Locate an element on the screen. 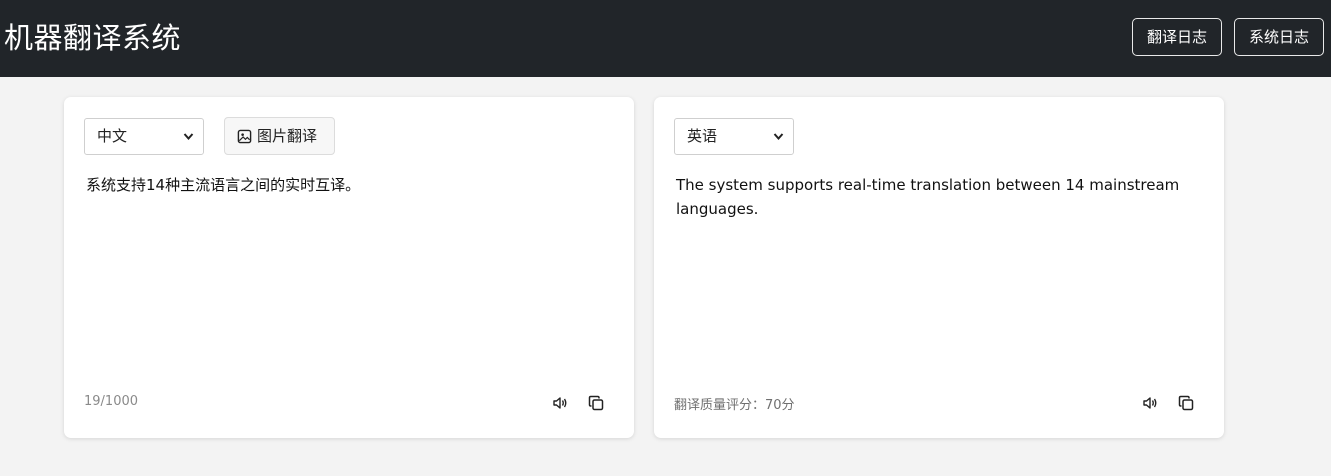  system-log-button: 系统日志 is located at coordinates (1279, 37).